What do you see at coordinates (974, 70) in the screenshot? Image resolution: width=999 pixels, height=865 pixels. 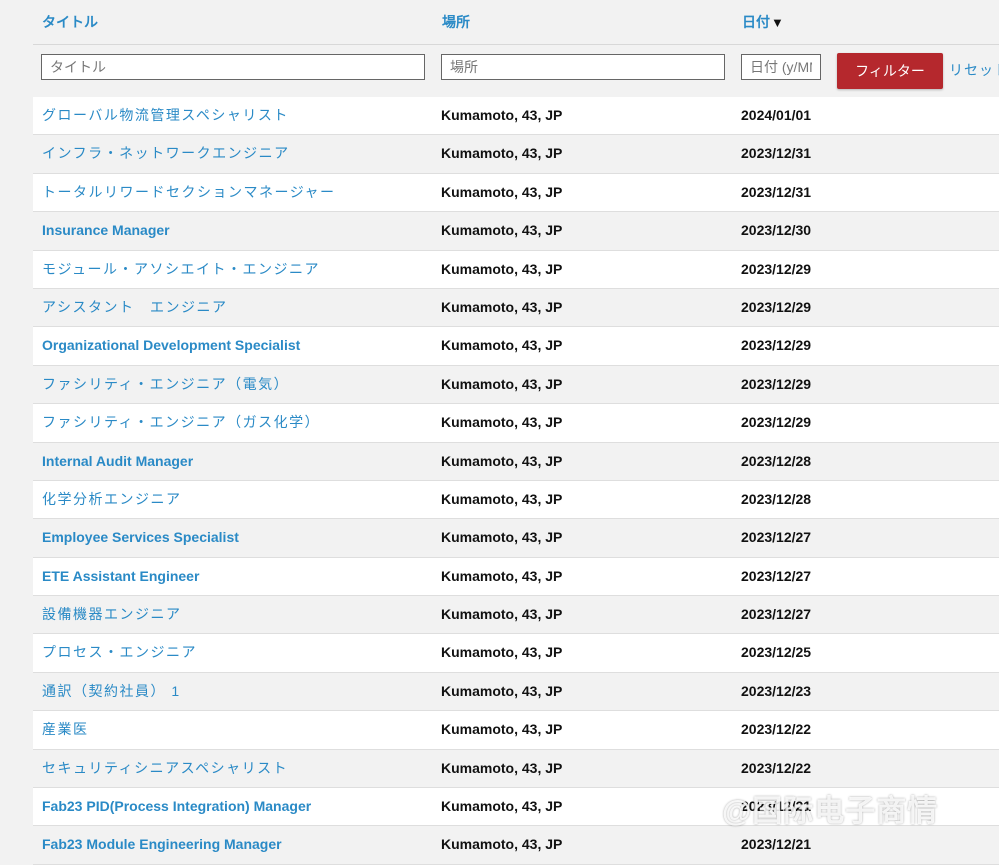 I see `reset-link: リセット` at bounding box center [974, 70].